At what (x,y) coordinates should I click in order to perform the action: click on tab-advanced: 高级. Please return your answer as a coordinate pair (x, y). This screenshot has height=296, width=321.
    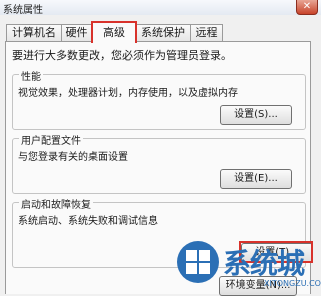
    Looking at the image, I should click on (114, 32).